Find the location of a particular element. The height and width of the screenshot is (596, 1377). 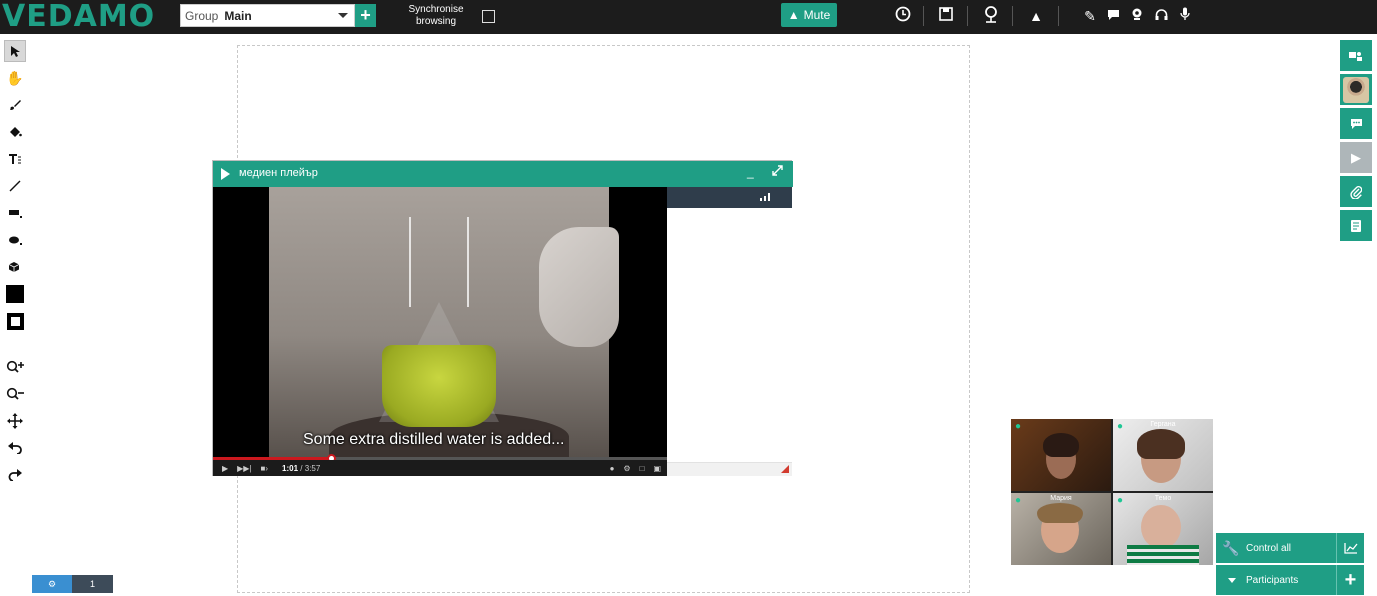

video-time: 1:01 / 3:57 is located at coordinates (301, 468).